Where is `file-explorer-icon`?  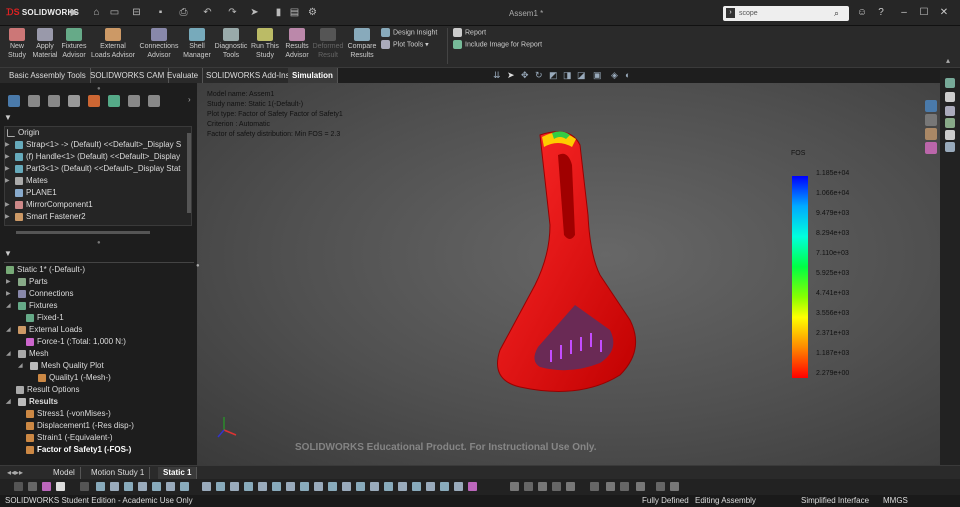 file-explorer-icon is located at coordinates (950, 111).